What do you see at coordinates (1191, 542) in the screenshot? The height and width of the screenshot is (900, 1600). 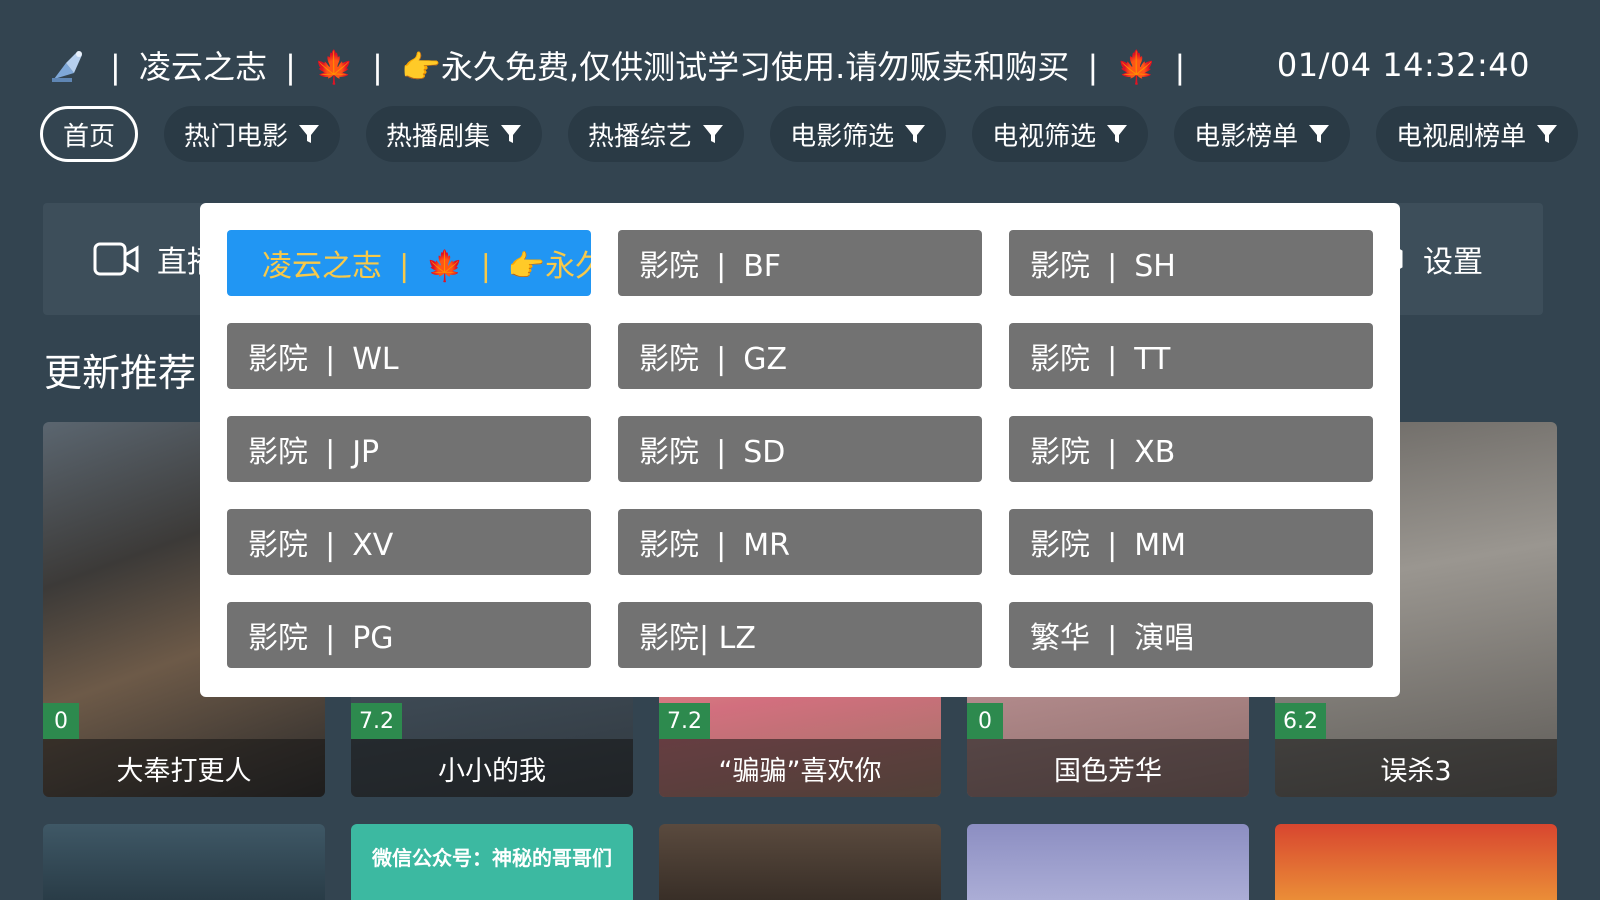 I see `source-option: 影院 ❘ MM` at bounding box center [1191, 542].